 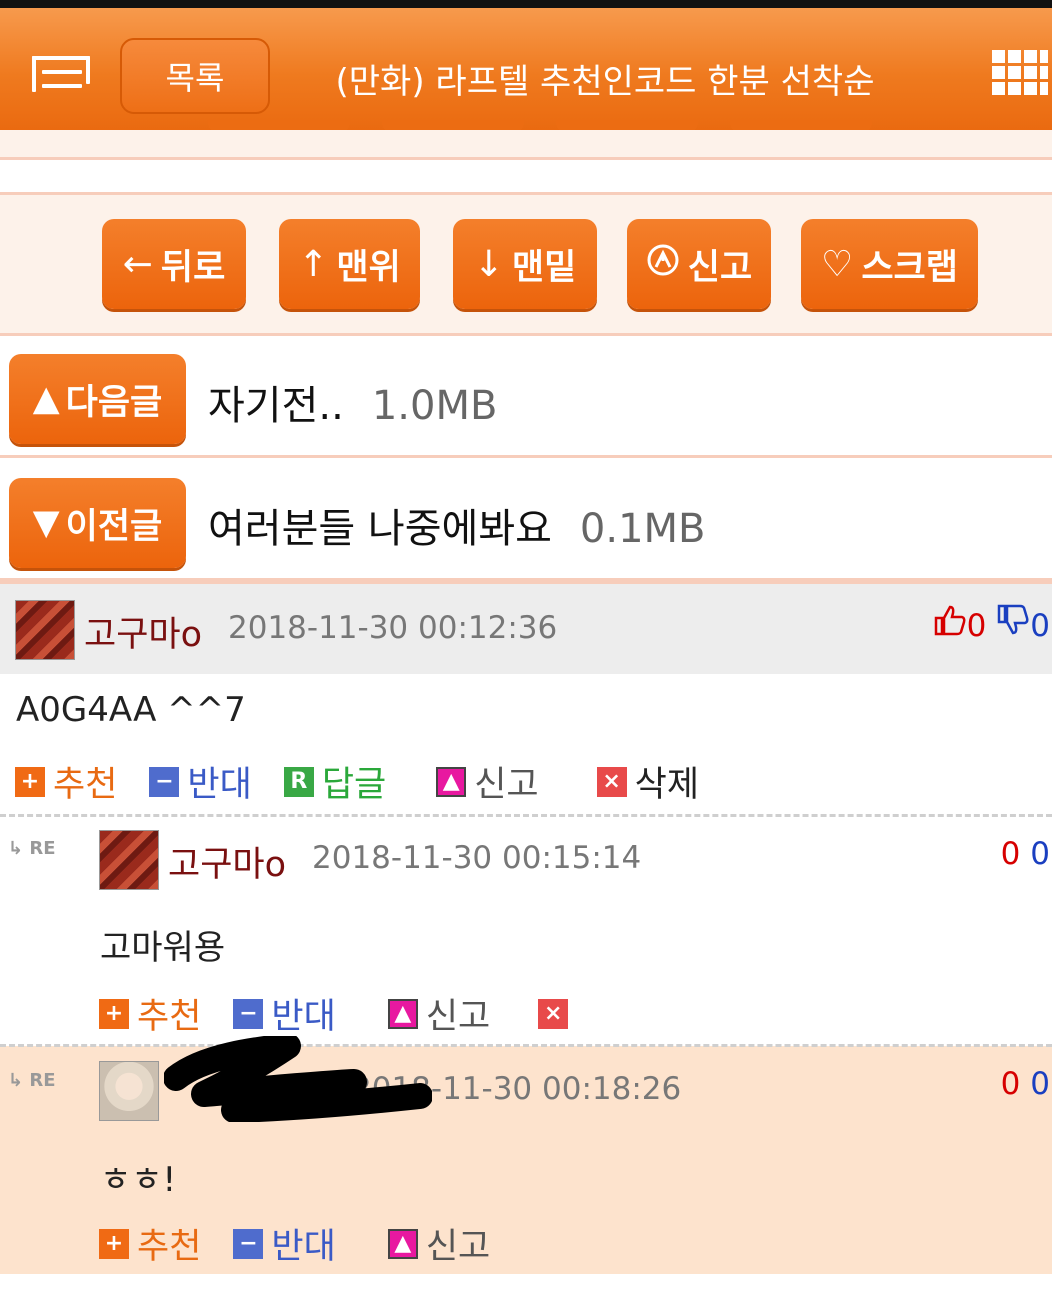 What do you see at coordinates (163, 948) in the screenshot?
I see `comment-text: 고마워용` at bounding box center [163, 948].